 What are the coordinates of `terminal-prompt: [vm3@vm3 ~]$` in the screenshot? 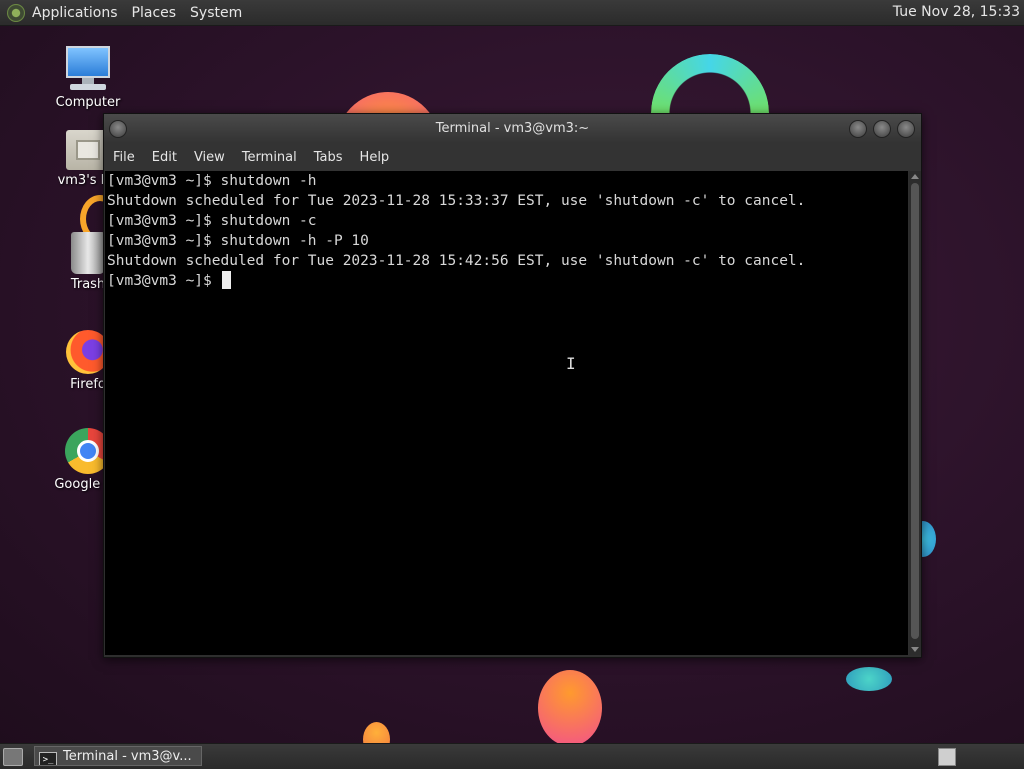 It's located at (164, 281).